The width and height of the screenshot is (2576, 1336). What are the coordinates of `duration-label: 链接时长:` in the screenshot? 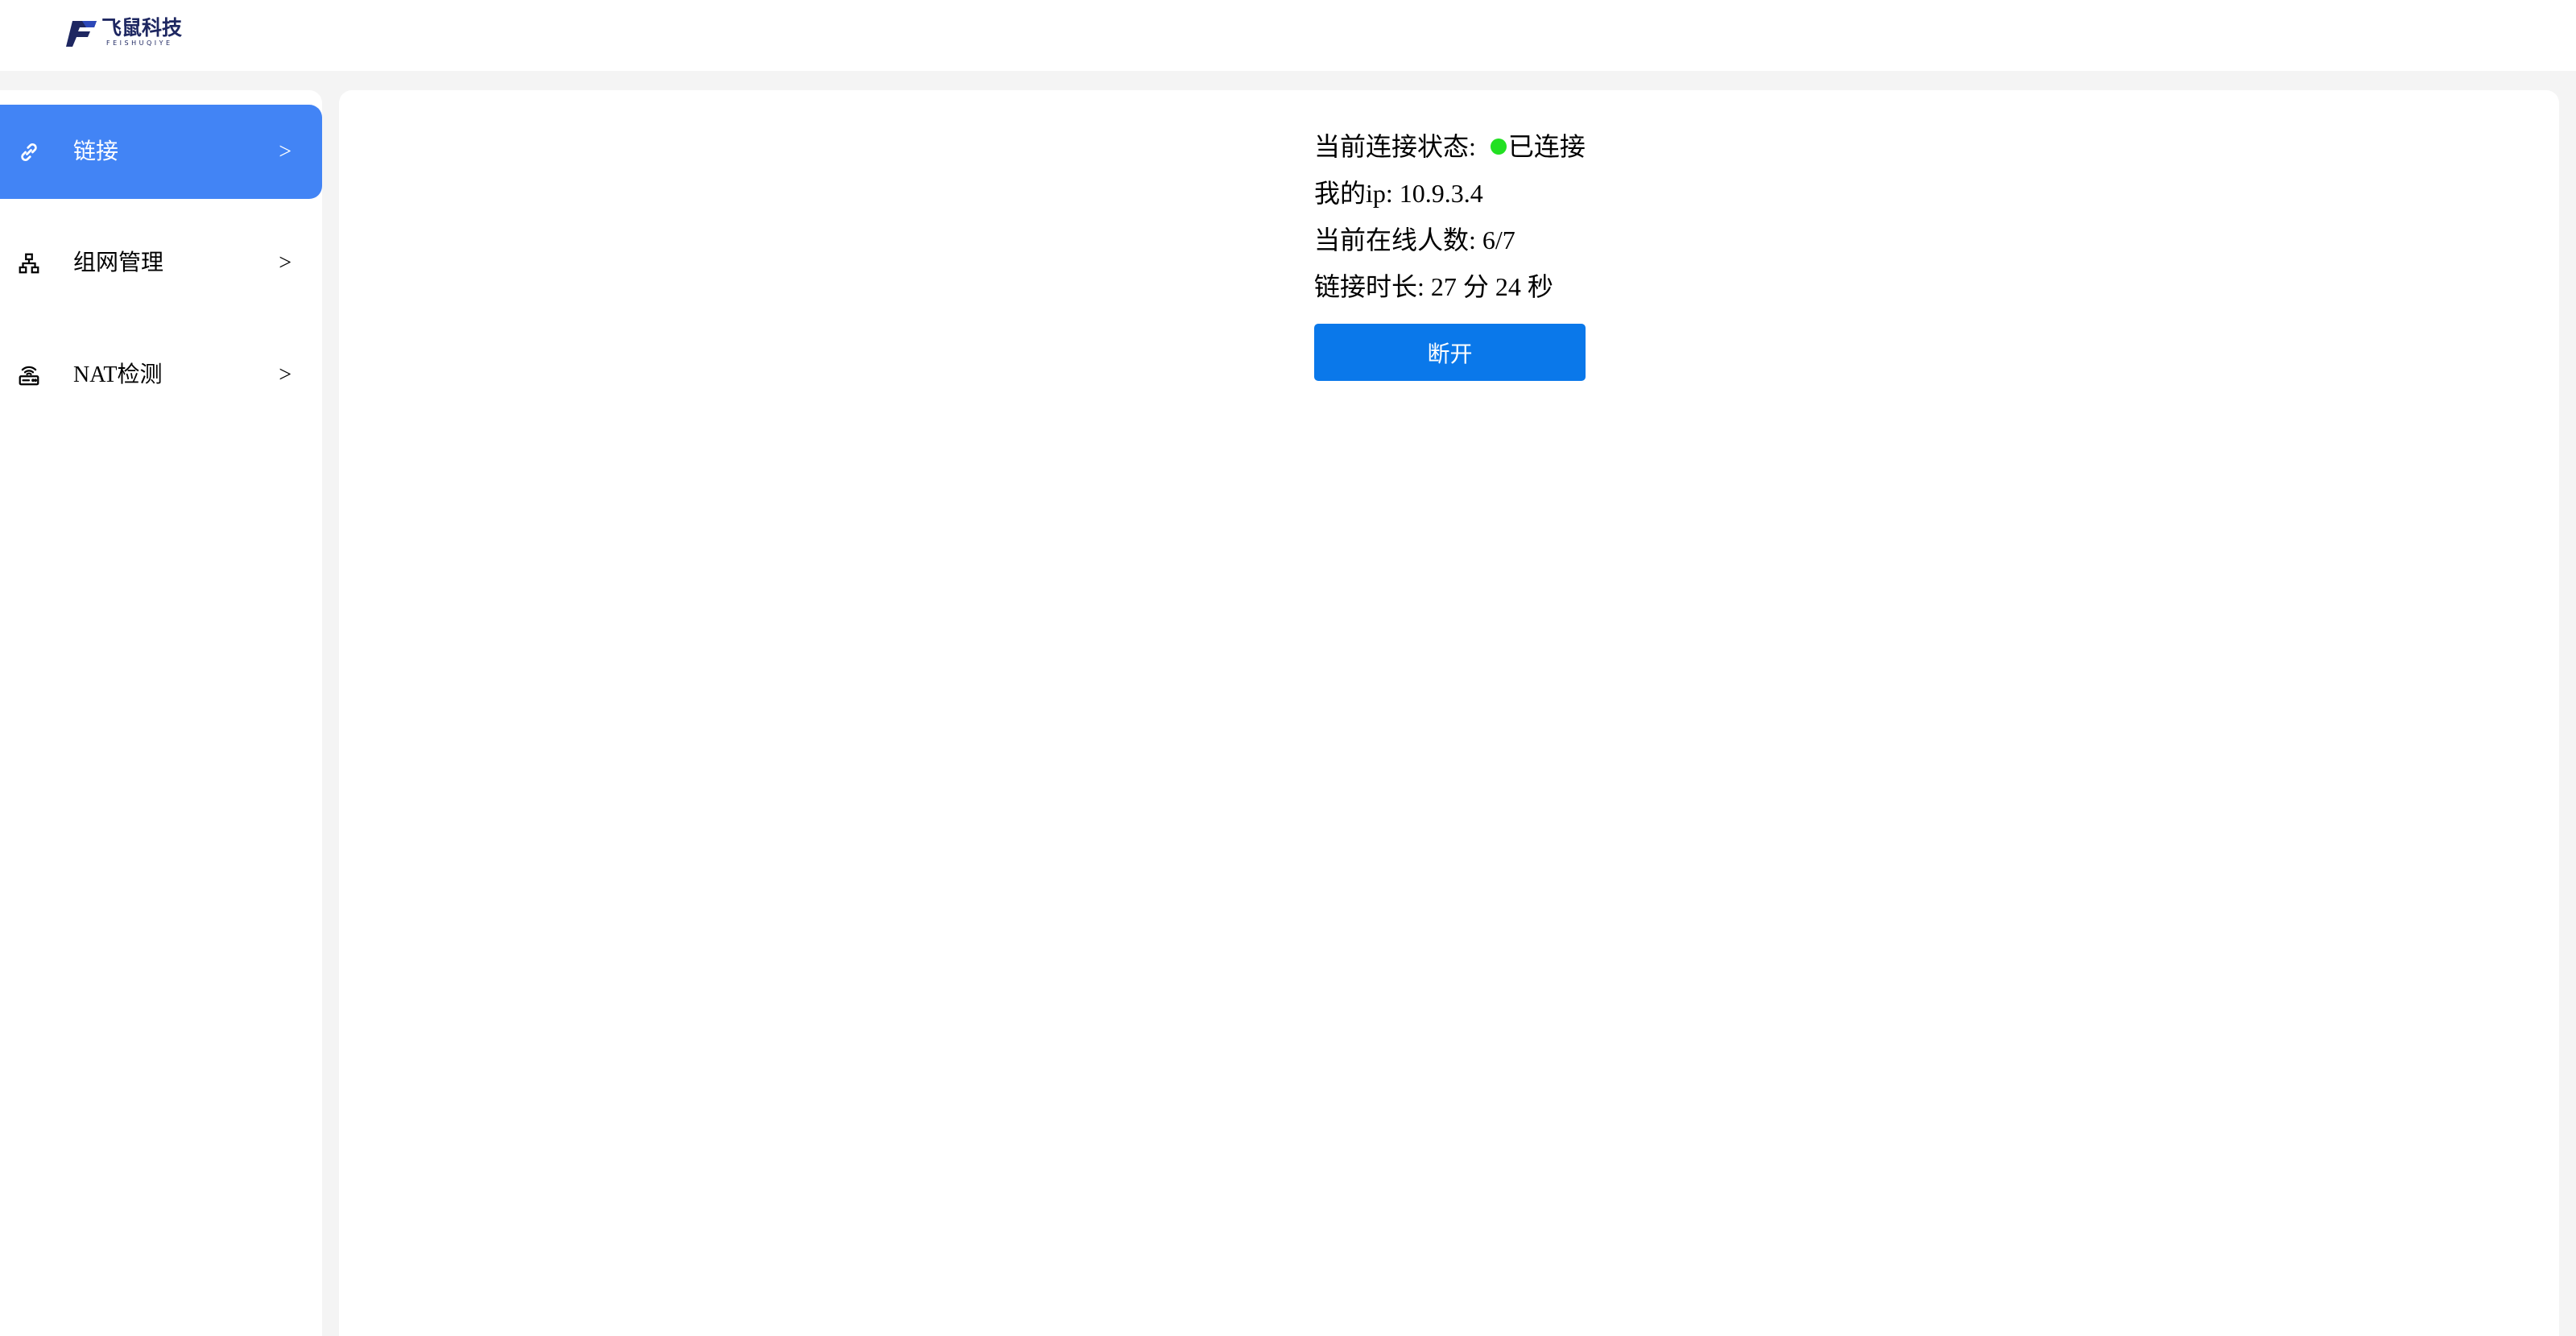 It's located at (1369, 286).